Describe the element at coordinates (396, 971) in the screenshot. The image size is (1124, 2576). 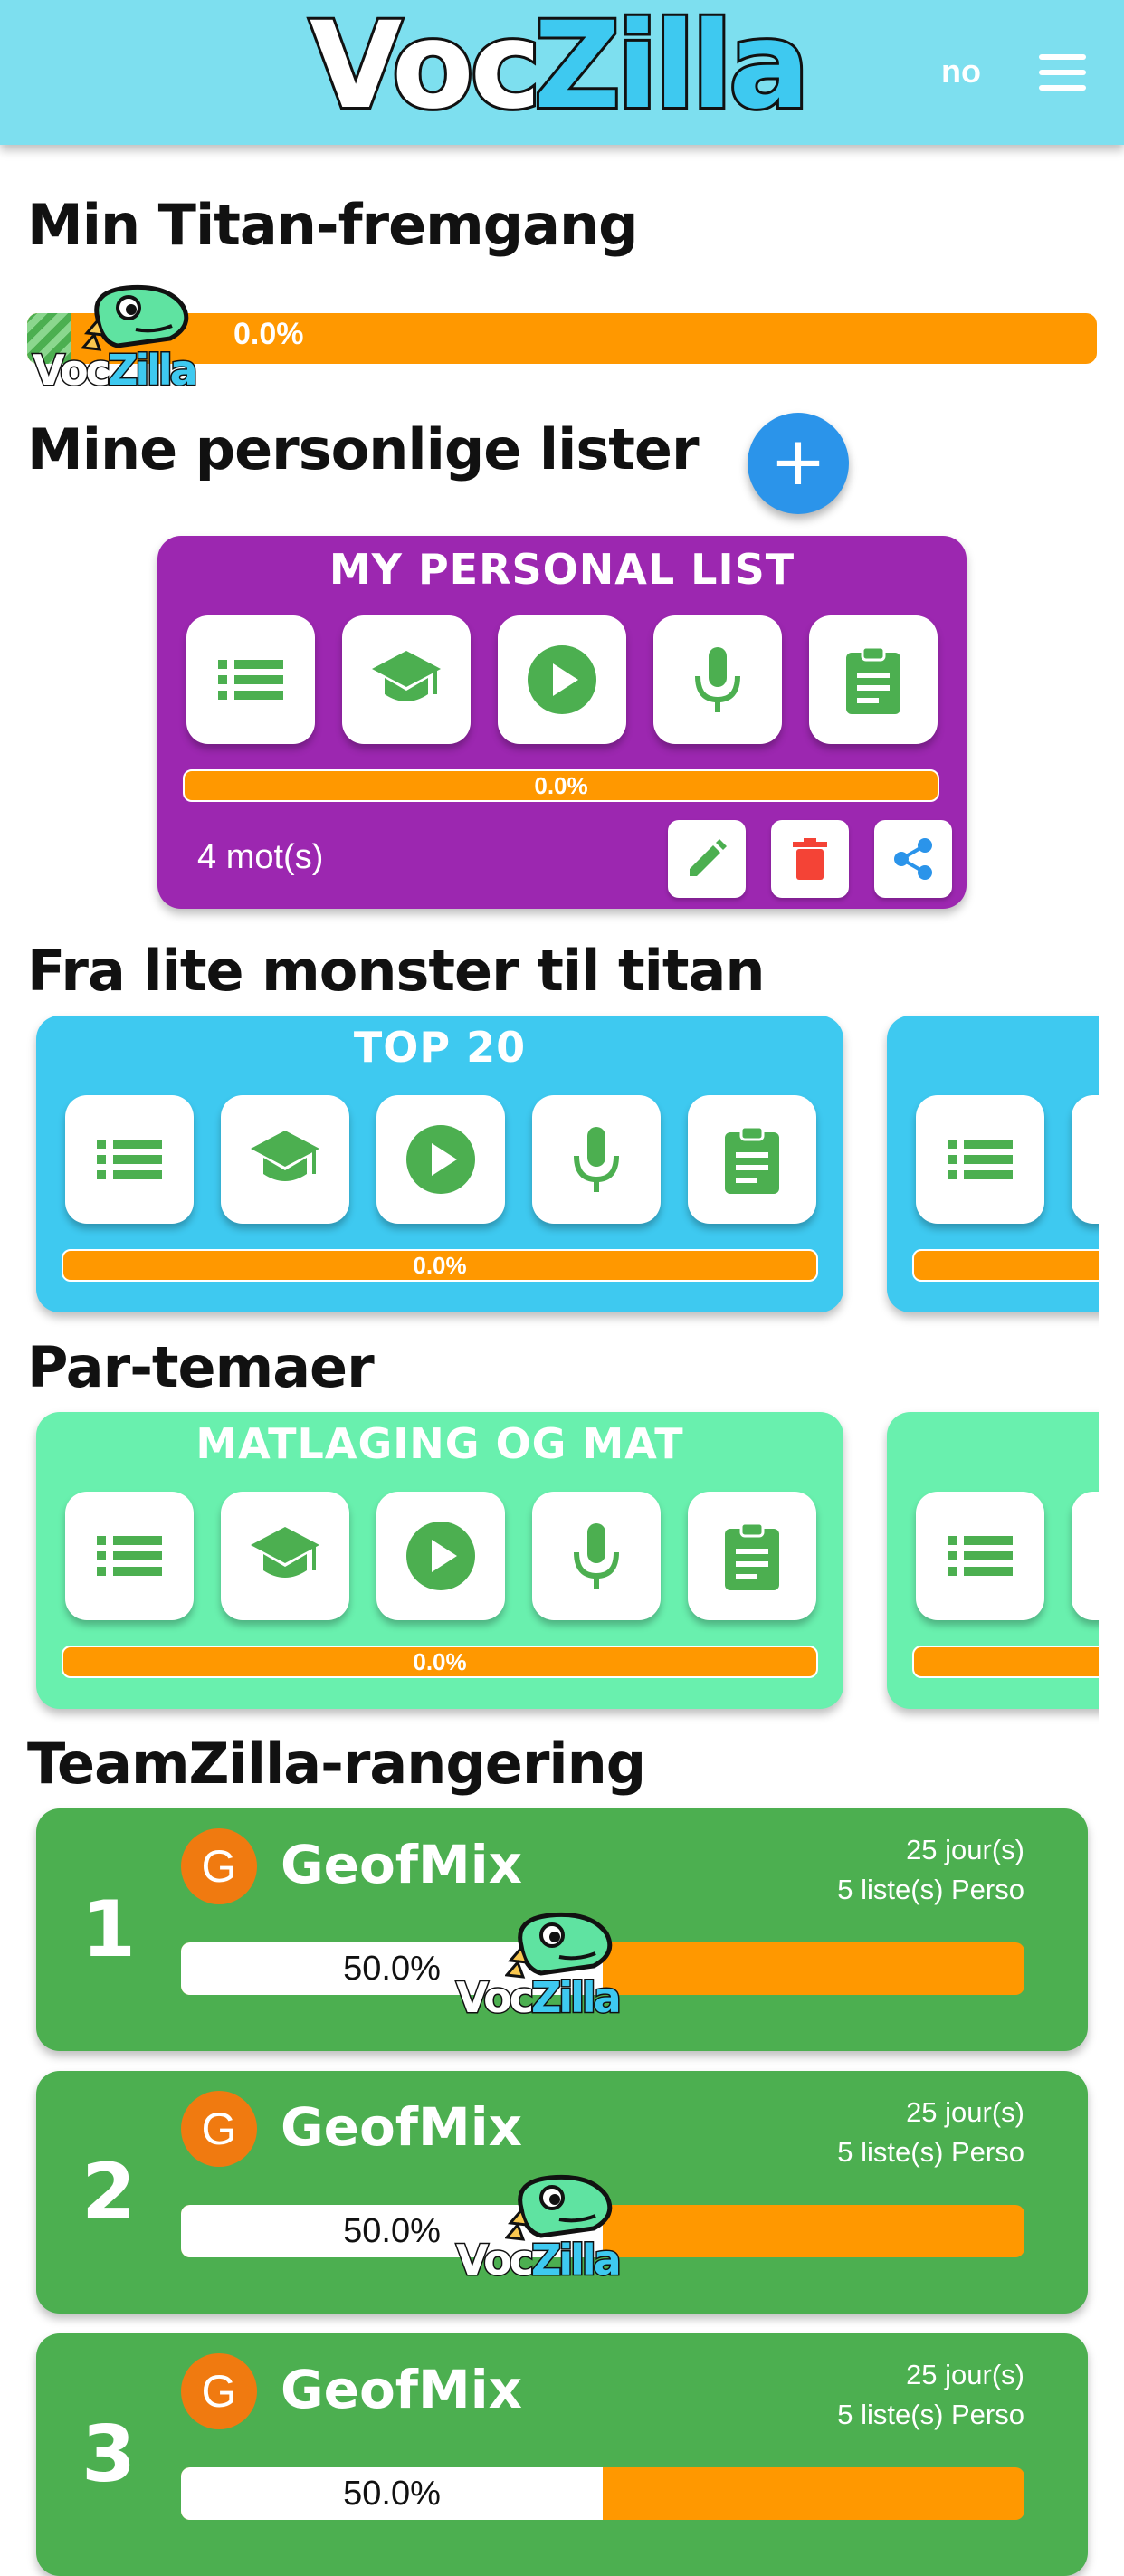
I see `monster-to-titan-title: Fra lite monster til titan` at that location.